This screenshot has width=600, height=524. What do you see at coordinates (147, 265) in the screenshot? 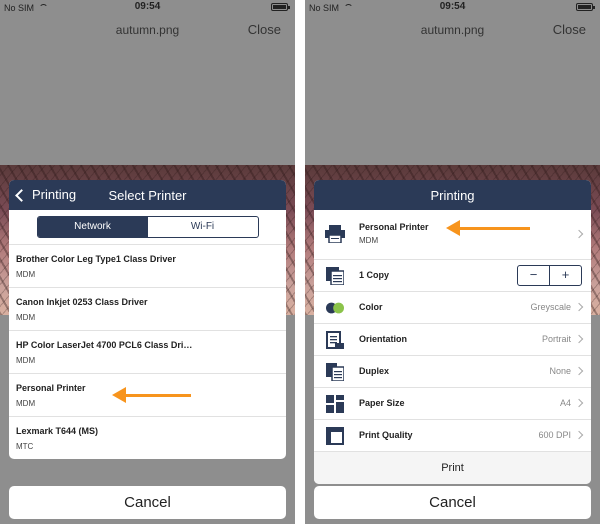
I see `printer-row: Brother Color Leg Type1 Class Driver MDM` at bounding box center [147, 265].